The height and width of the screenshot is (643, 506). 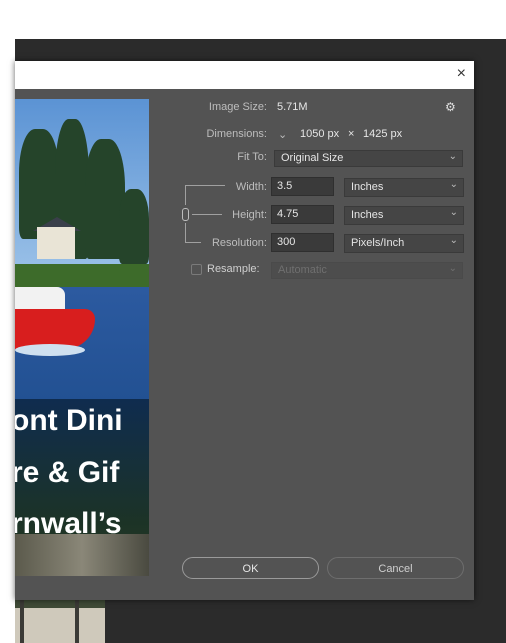 What do you see at coordinates (244, 75) in the screenshot?
I see `dialog-titlebar: ×` at bounding box center [244, 75].